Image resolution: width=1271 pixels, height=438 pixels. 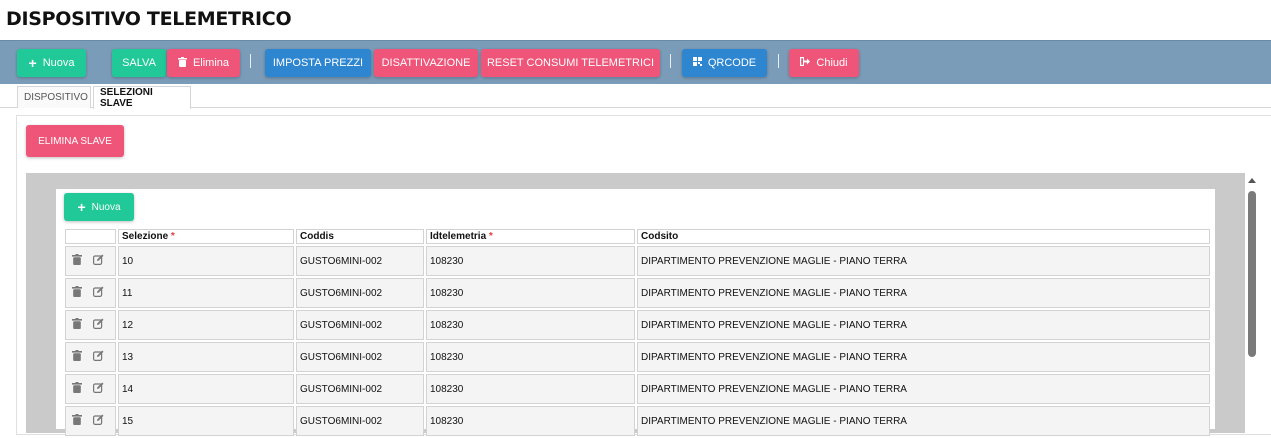 I want to click on nuova-slave-button: + Nuova, so click(x=99, y=207).